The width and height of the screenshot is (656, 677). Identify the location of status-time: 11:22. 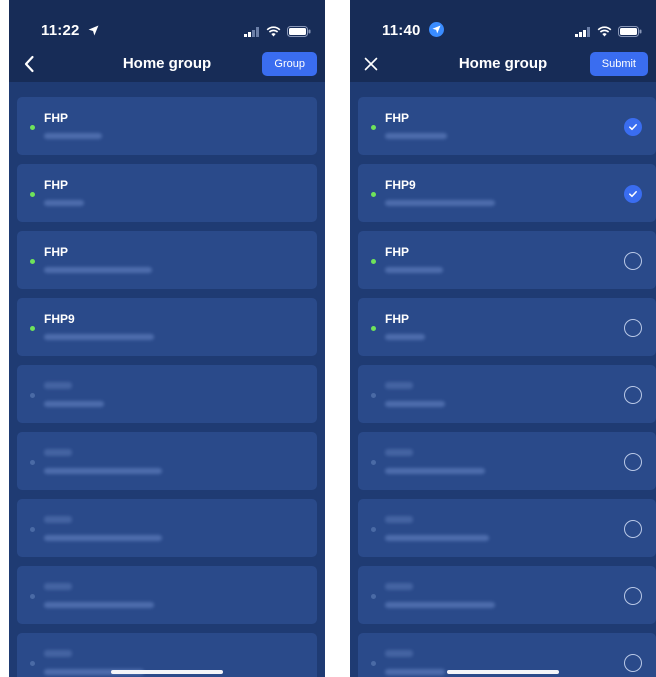
(70, 31).